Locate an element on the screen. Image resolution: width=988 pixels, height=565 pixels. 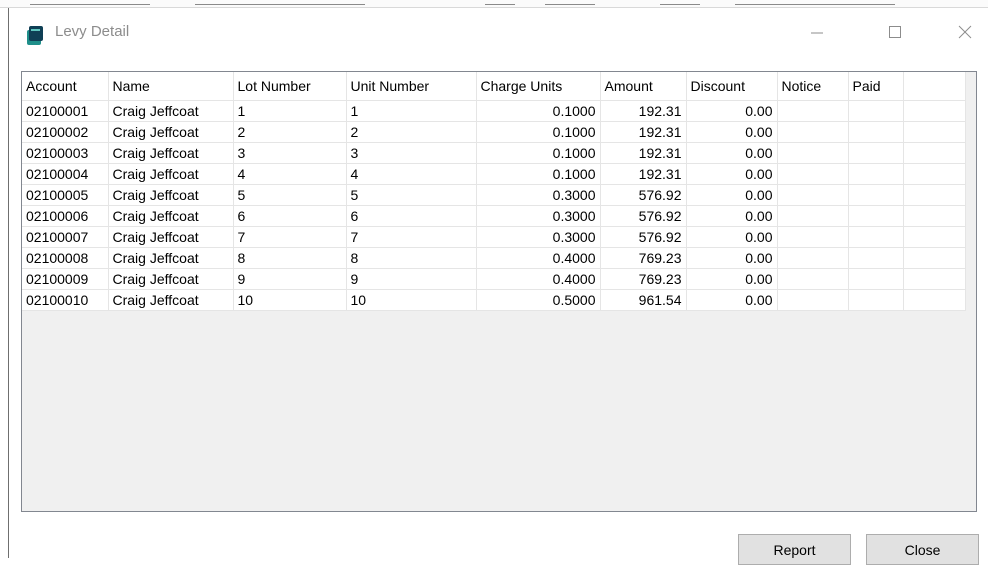
cell-account: 02100004 is located at coordinates (65, 174).